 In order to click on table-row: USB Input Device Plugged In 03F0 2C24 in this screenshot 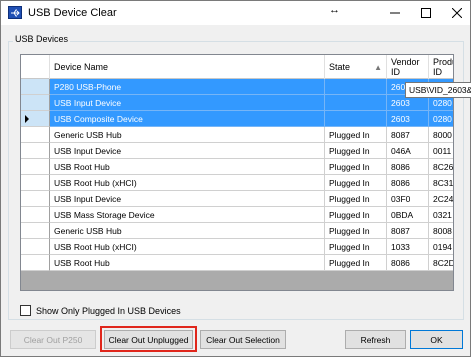, I will do `click(237, 199)`.